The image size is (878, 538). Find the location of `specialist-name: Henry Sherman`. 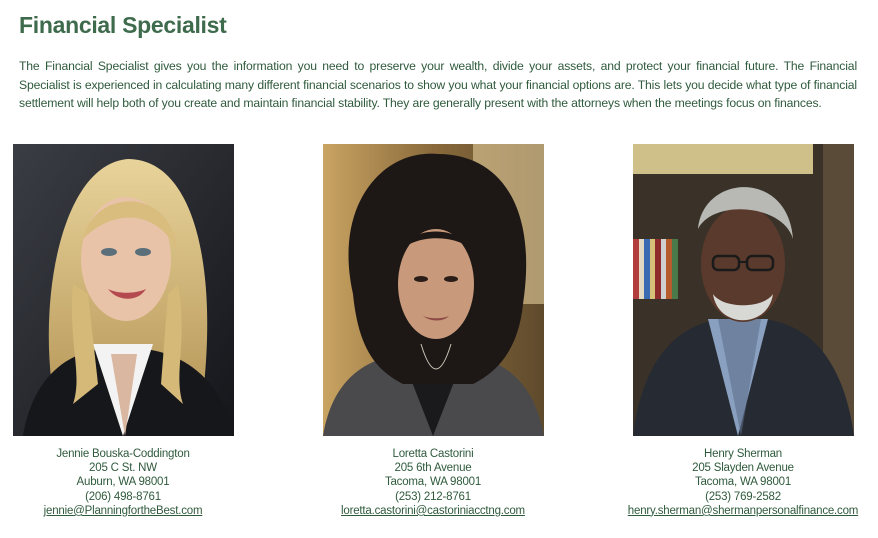

specialist-name: Henry Sherman is located at coordinates (743, 454).